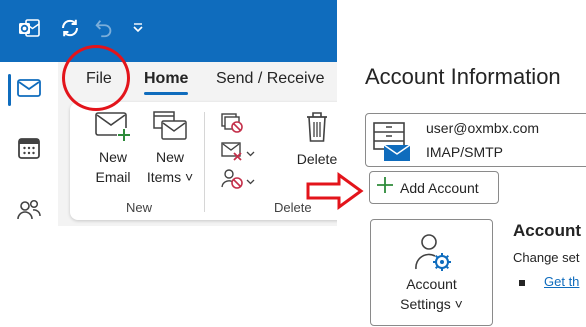 This screenshot has height=327, width=586. Describe the element at coordinates (112, 157) in the screenshot. I see `new-email-label: New` at that location.